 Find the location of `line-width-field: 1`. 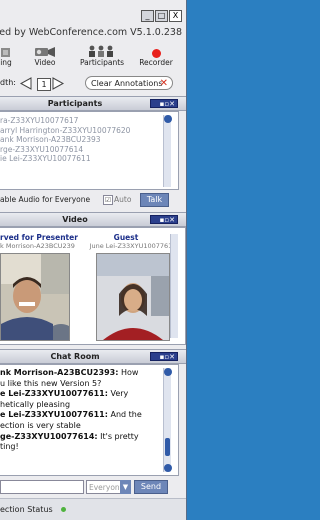

line-width-field: 1 is located at coordinates (44, 84).